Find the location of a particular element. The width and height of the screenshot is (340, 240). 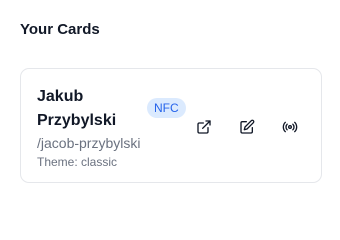

nfc-badge: NFC is located at coordinates (166, 108).